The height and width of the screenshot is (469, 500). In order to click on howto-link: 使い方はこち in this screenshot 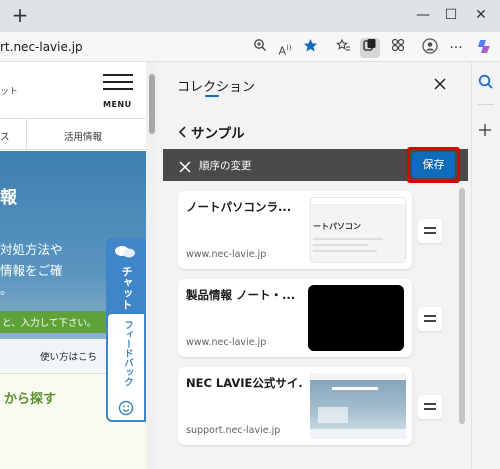, I will do `click(68, 356)`.